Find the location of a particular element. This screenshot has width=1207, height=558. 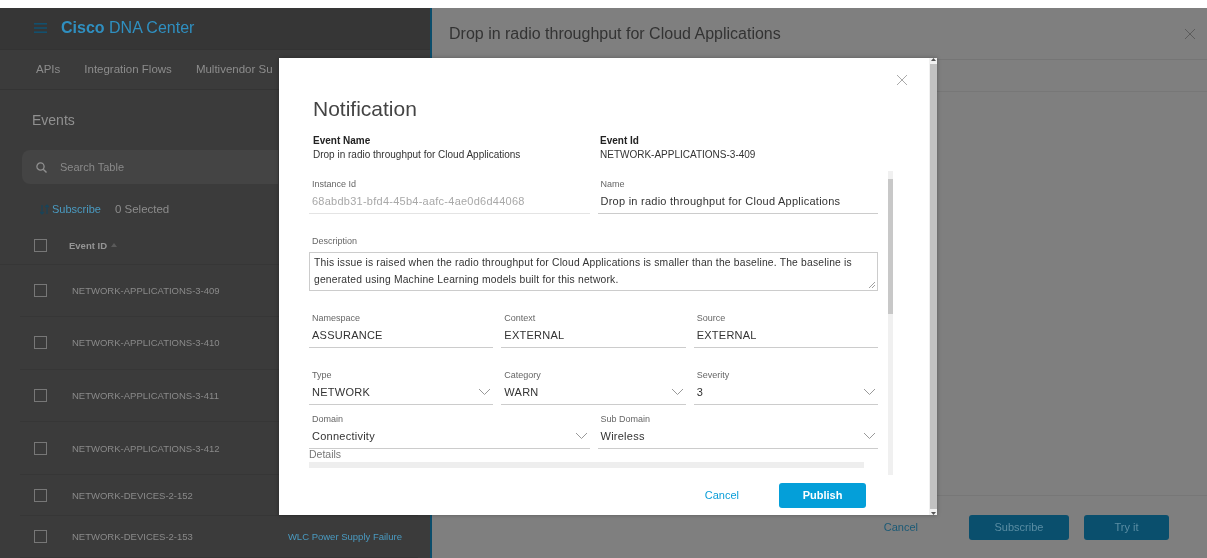

text-field: ASSURANCE is located at coordinates (401, 338).